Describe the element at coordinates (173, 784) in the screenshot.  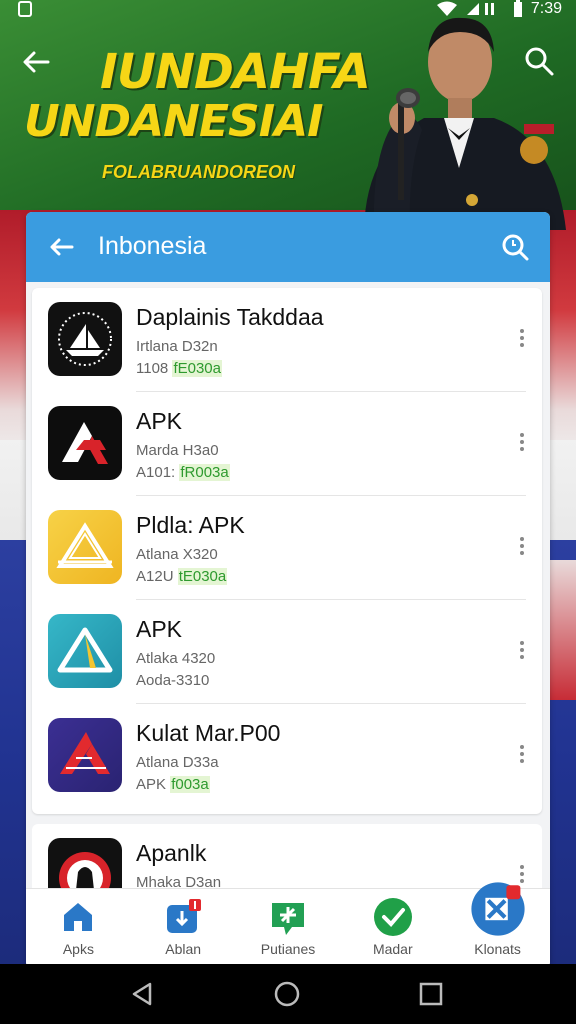
I see `app-version: APK f003a` at that location.